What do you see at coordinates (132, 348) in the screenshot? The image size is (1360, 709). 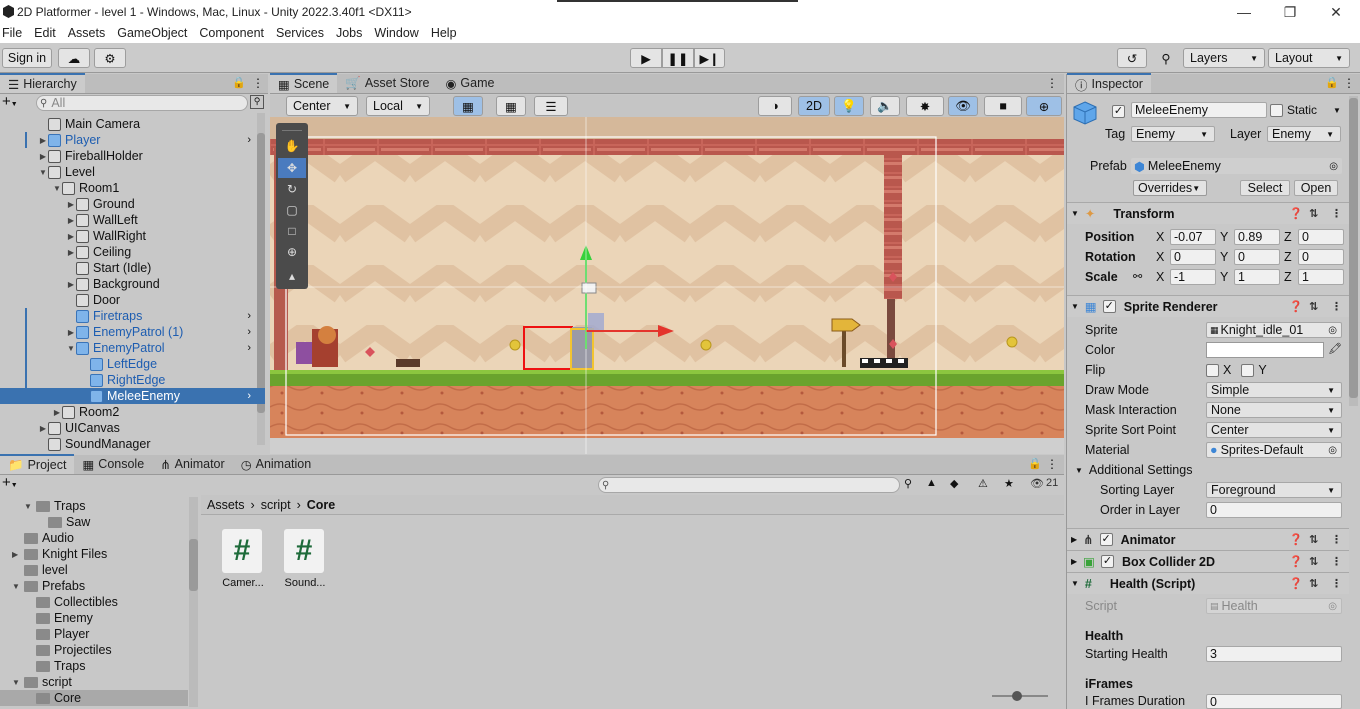 I see `hierarchy-item: ▼ EnemyPatrol ›` at bounding box center [132, 348].